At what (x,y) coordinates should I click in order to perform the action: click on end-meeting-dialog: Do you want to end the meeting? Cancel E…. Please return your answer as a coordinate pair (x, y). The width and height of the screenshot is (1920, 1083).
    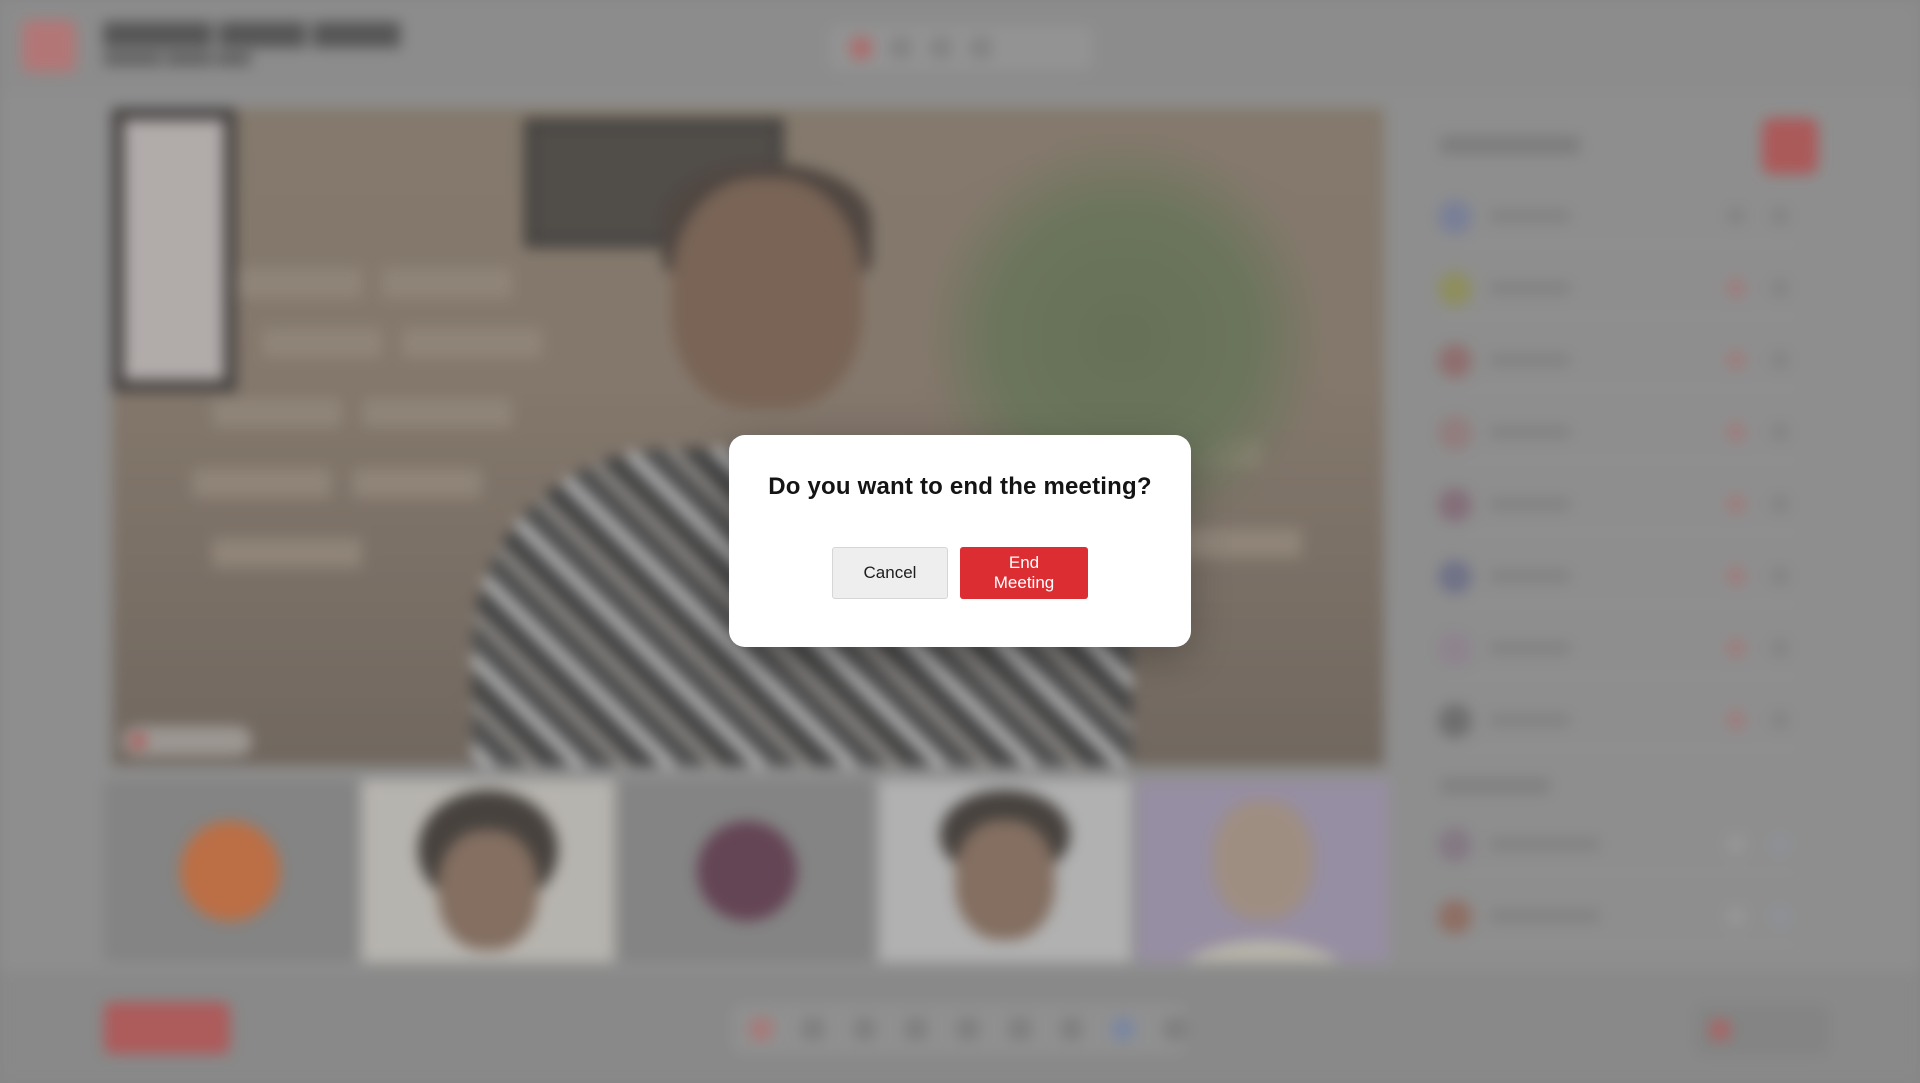
    Looking at the image, I should click on (960, 541).